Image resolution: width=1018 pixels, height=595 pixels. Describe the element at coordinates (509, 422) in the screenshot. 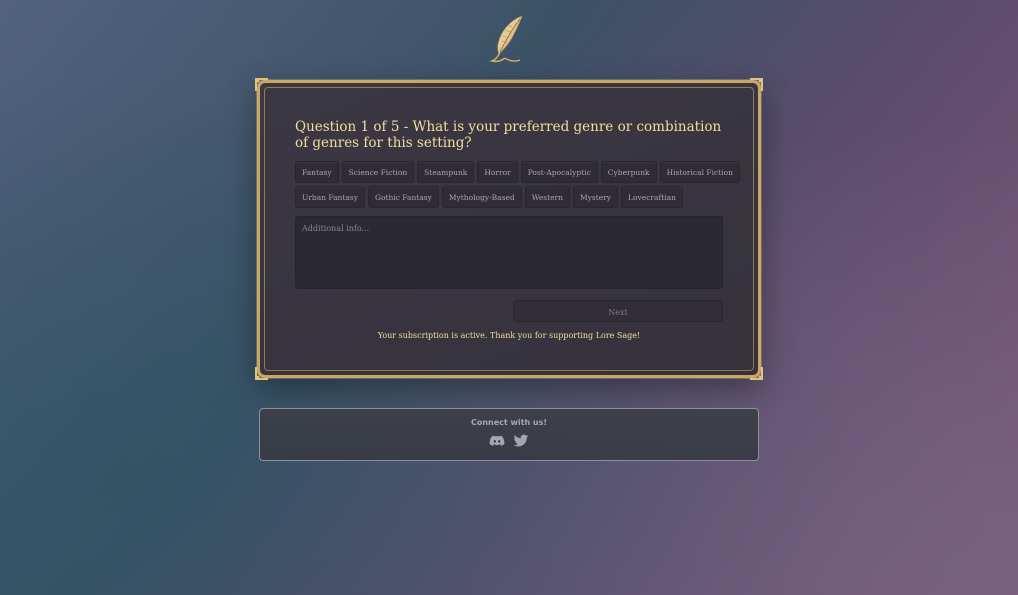

I see `connect-title: Connect with us!` at that location.